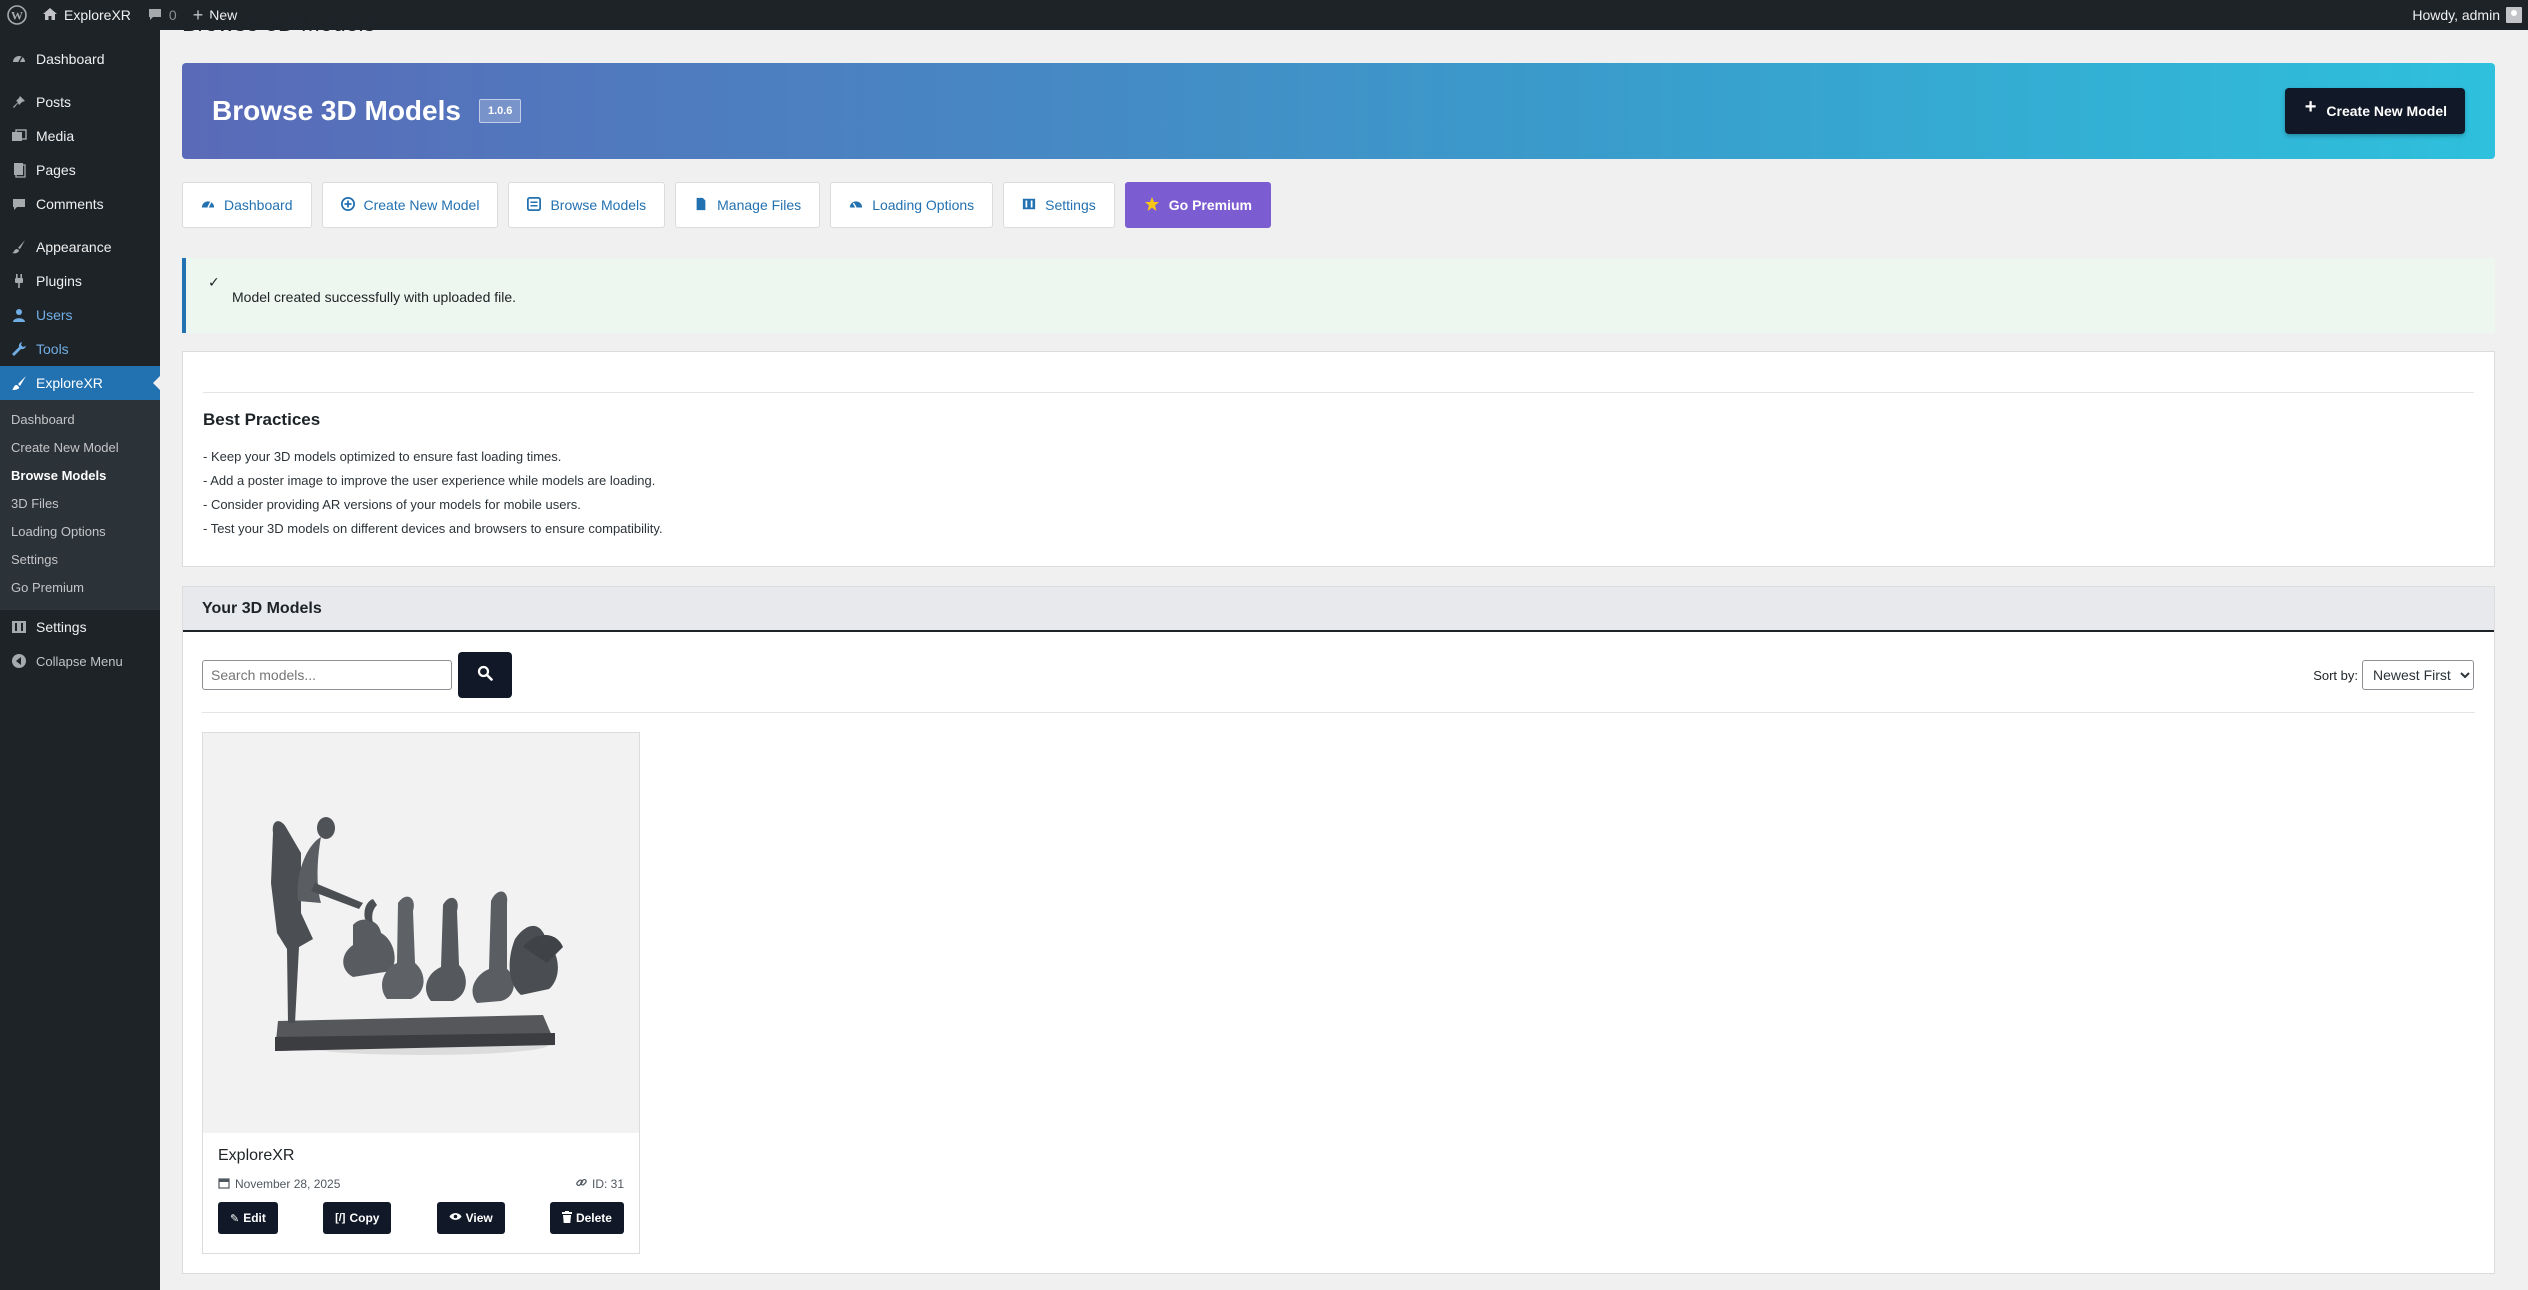 The width and height of the screenshot is (2528, 1290). I want to click on tab-loading-options: Loading Options, so click(912, 205).